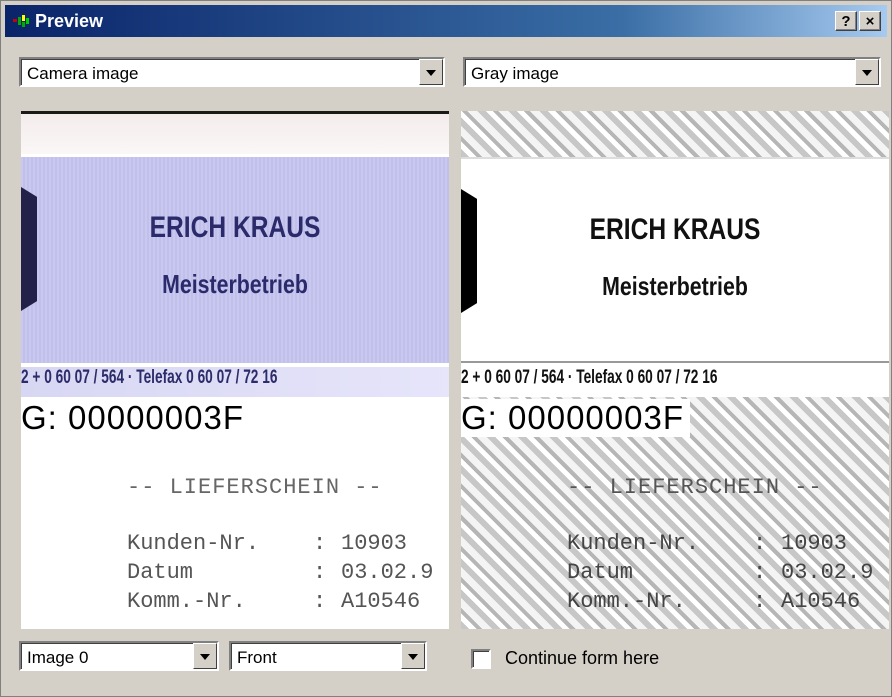  What do you see at coordinates (870, 21) in the screenshot?
I see `close-button: ×` at bounding box center [870, 21].